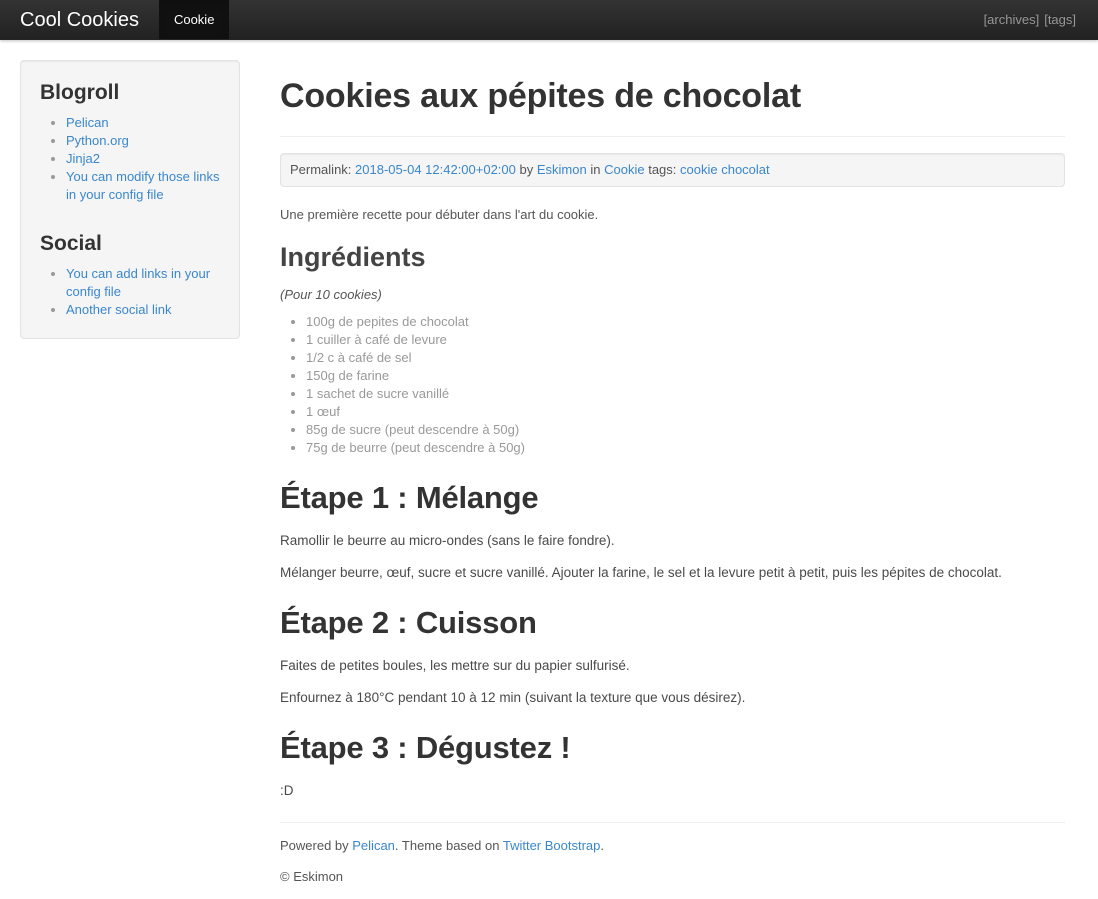 Image resolution: width=1098 pixels, height=899 pixels. Describe the element at coordinates (143, 123) in the screenshot. I see `list-item: Pelican` at that location.